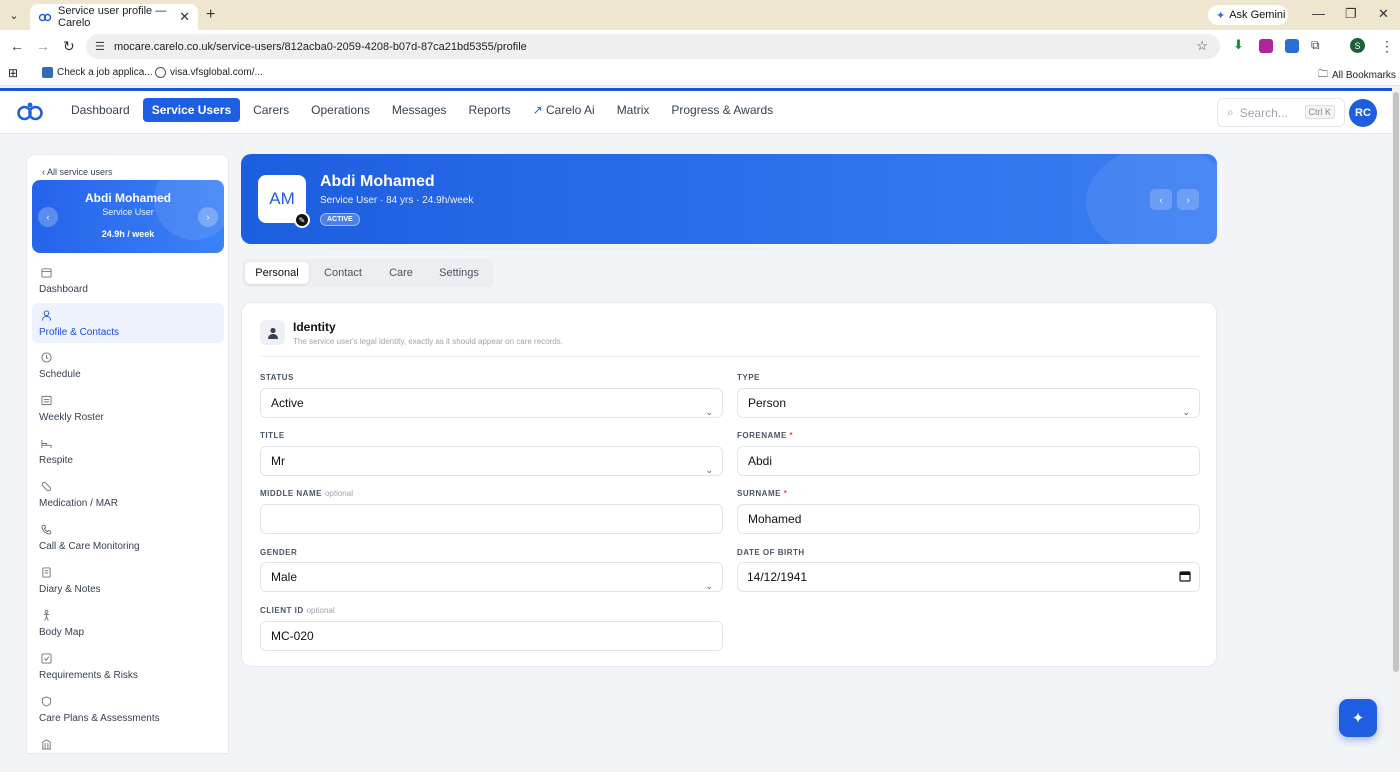  What do you see at coordinates (71, 417) in the screenshot?
I see `sidebar-item-label: Weekly Roster` at bounding box center [71, 417].